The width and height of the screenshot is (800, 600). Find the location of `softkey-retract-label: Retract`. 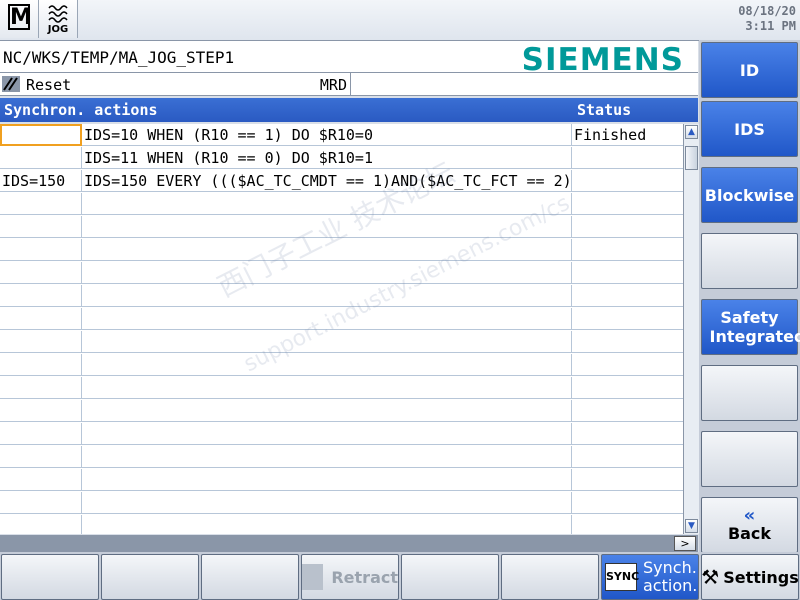

softkey-retract-label: Retract is located at coordinates (364, 577).